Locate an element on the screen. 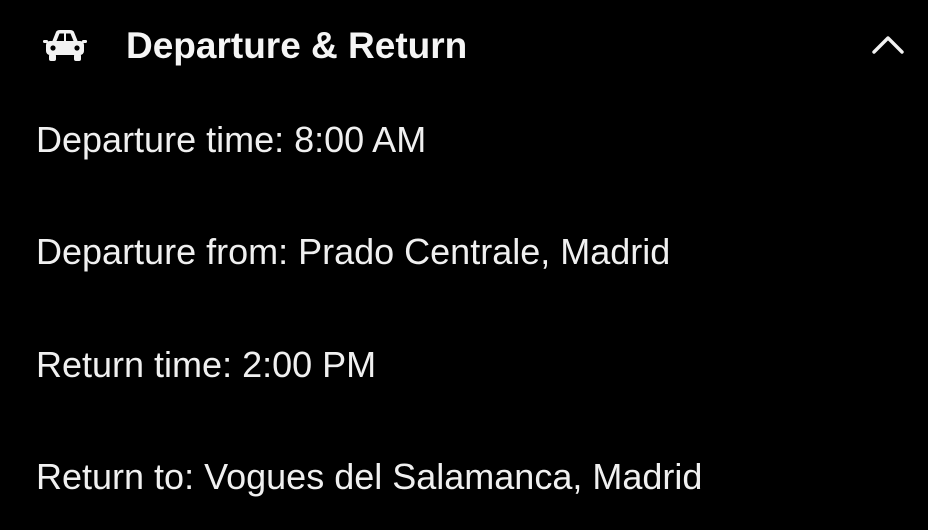  chevron-up-icon is located at coordinates (888, 45).